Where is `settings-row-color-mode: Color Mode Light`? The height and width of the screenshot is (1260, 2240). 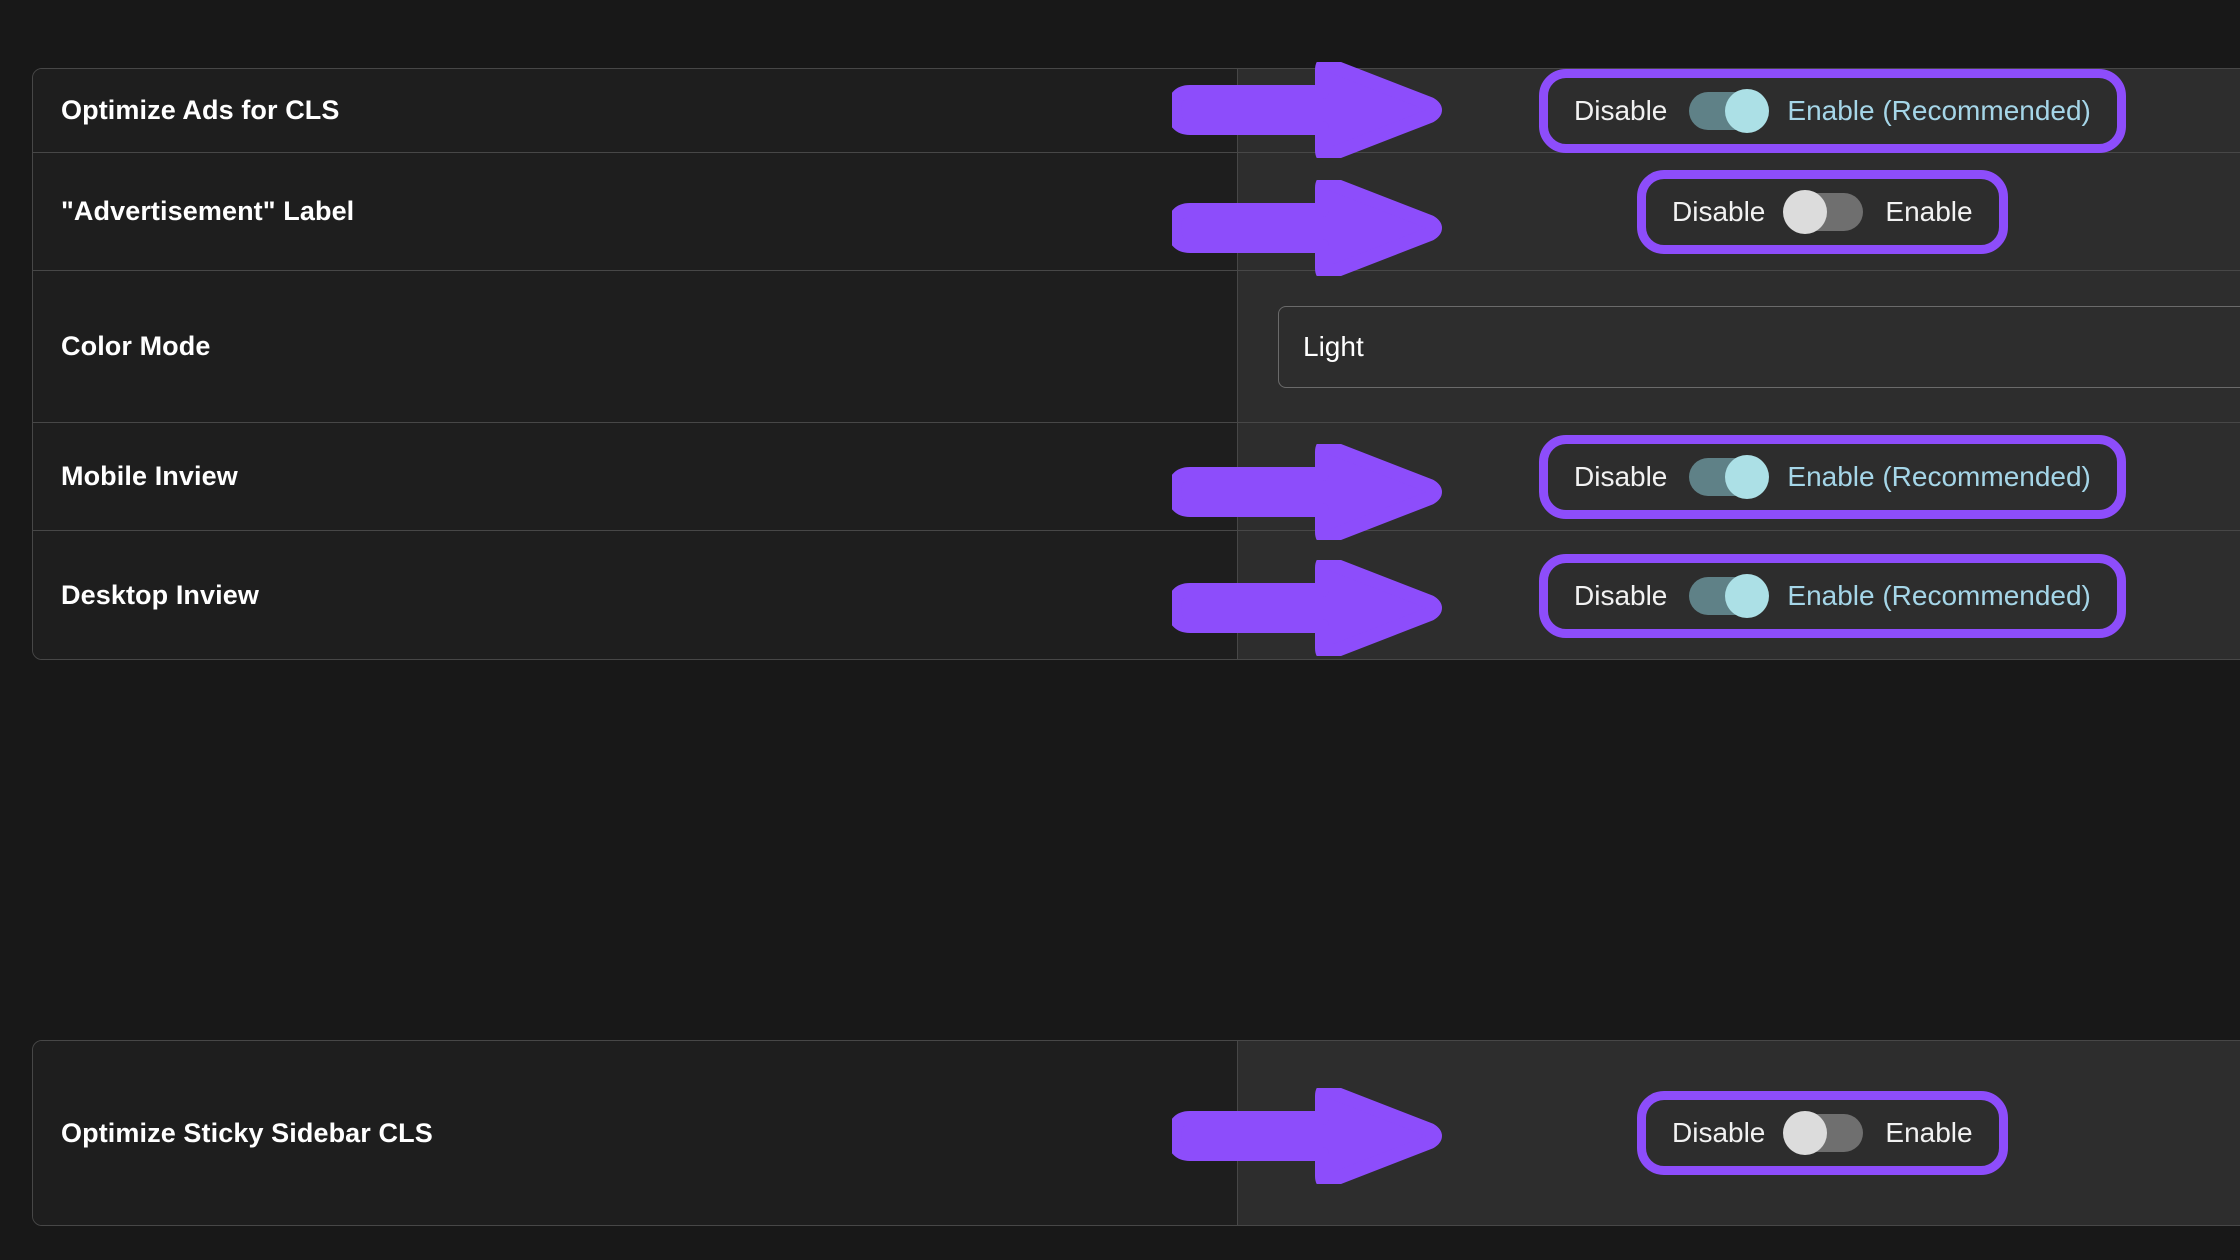
settings-row-color-mode: Color Mode Light is located at coordinates (1136, 347).